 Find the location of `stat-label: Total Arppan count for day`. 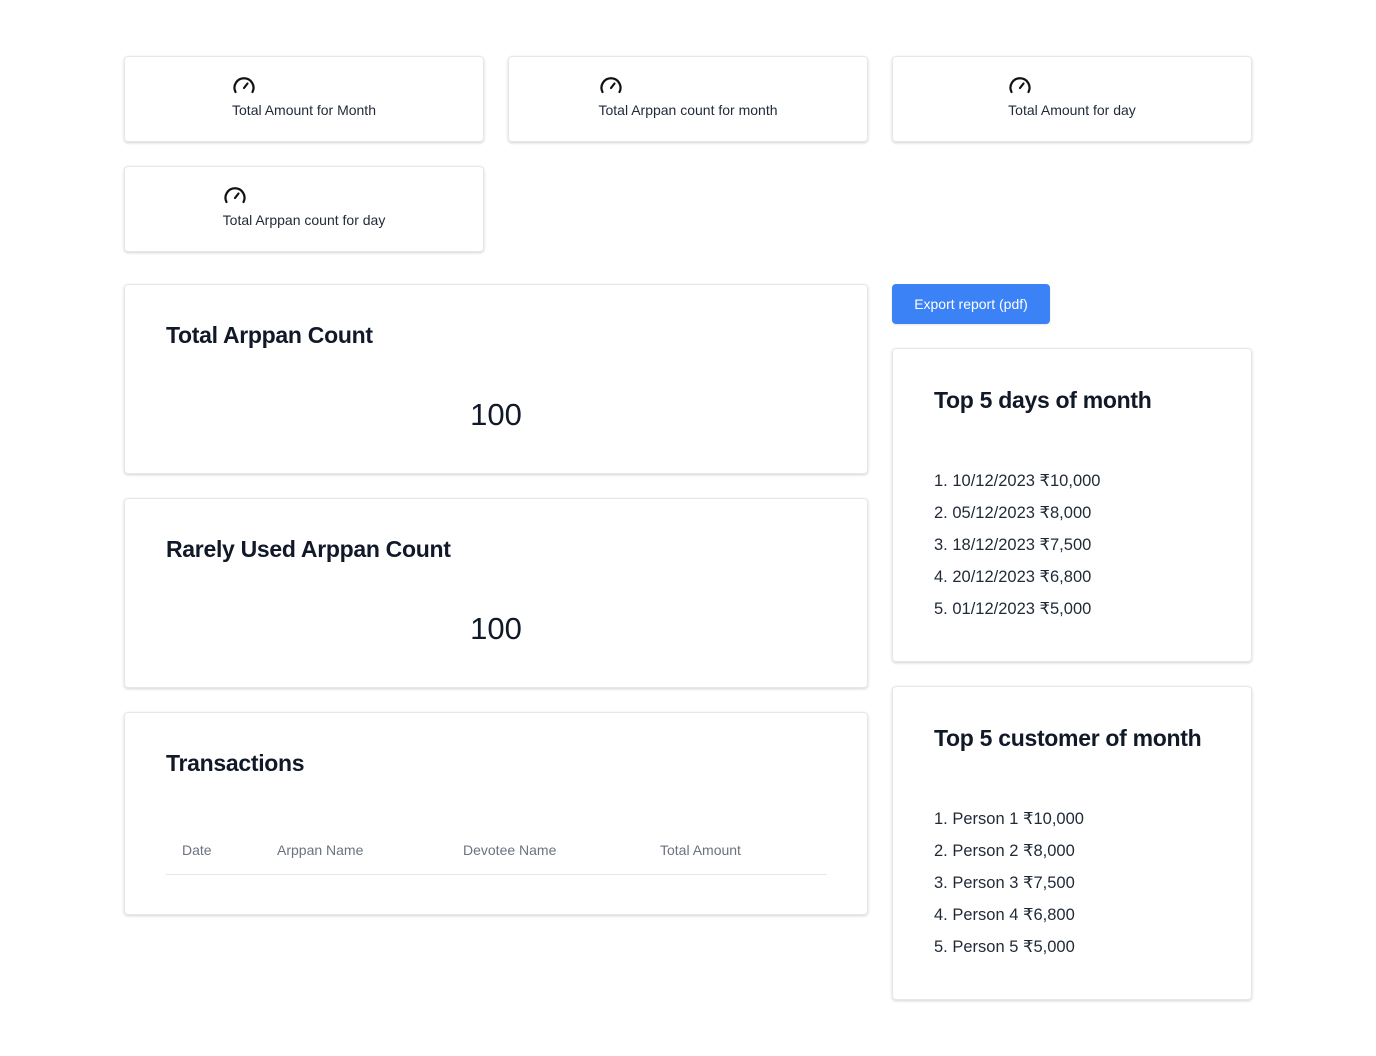

stat-label: Total Arppan count for day is located at coordinates (304, 220).